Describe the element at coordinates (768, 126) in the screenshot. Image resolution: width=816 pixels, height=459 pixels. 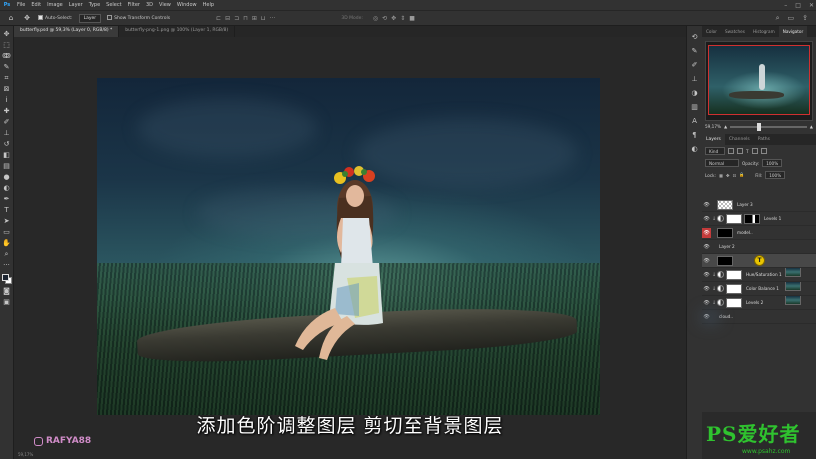
I see `zoom-slider` at that location.